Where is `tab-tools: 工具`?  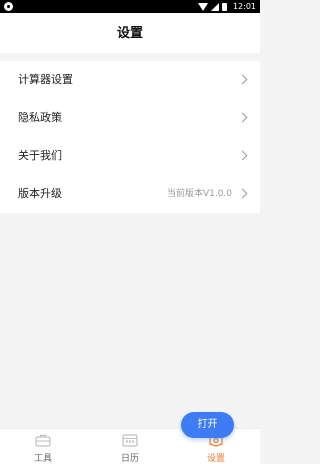 tab-tools: 工具 is located at coordinates (43, 446).